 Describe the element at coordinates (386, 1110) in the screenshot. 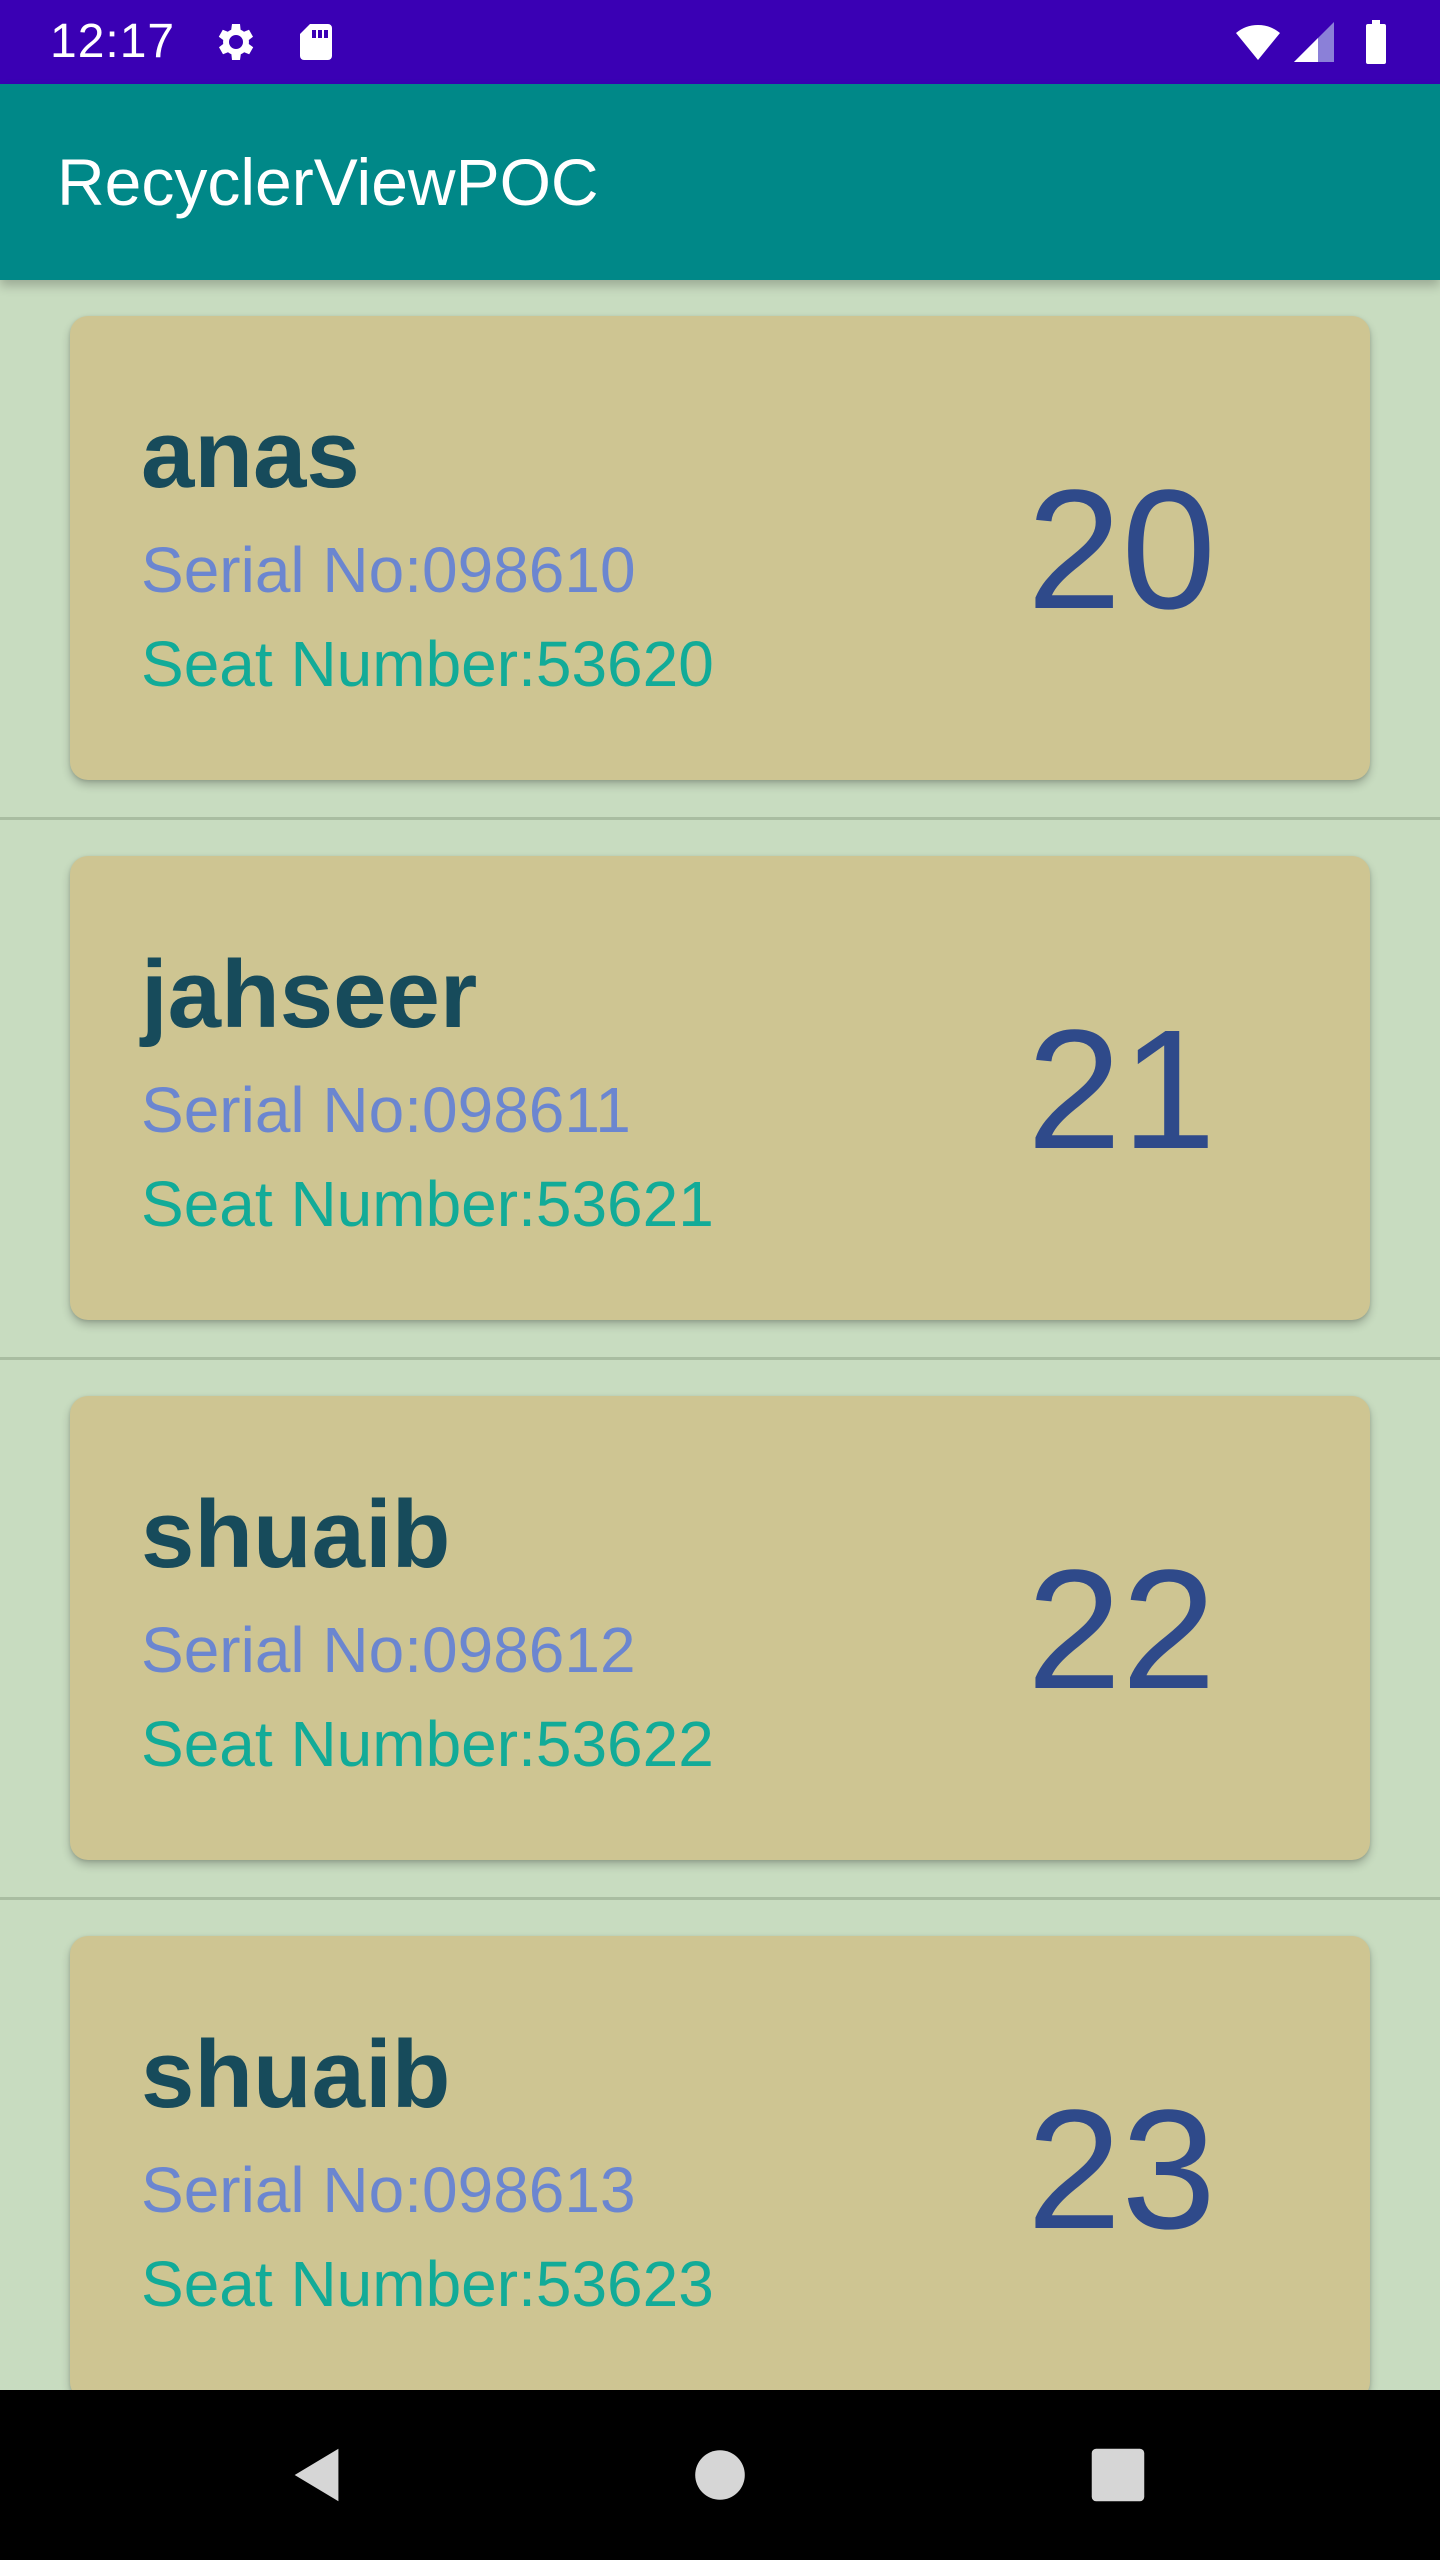

I see `item-serial: Serial No:098611` at that location.